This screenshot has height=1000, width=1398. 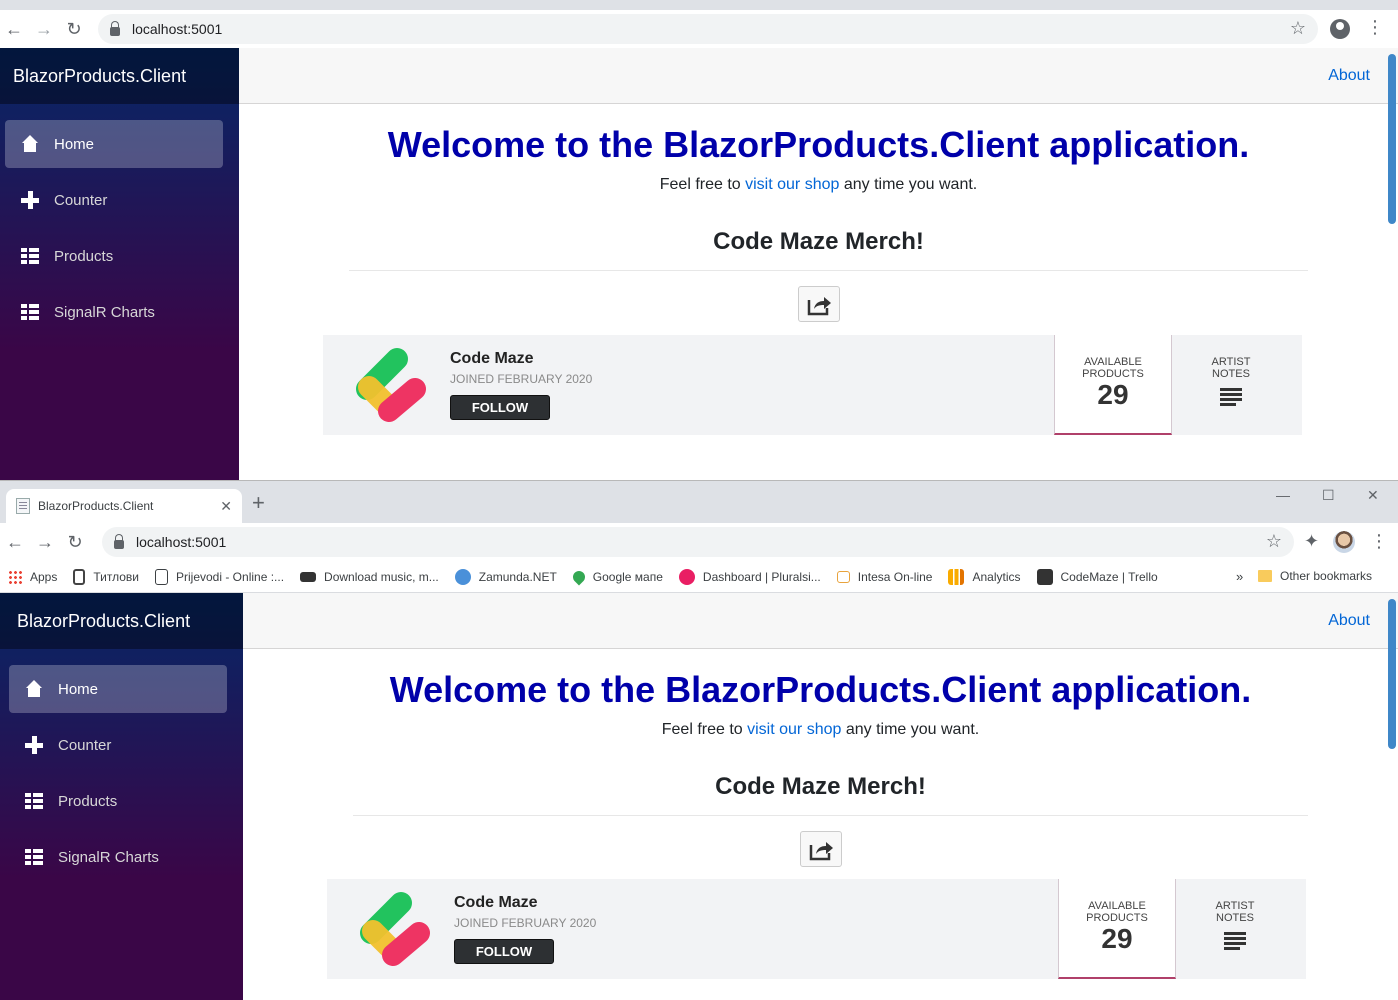 I want to click on bookmark-item: Analytics, so click(x=984, y=576).